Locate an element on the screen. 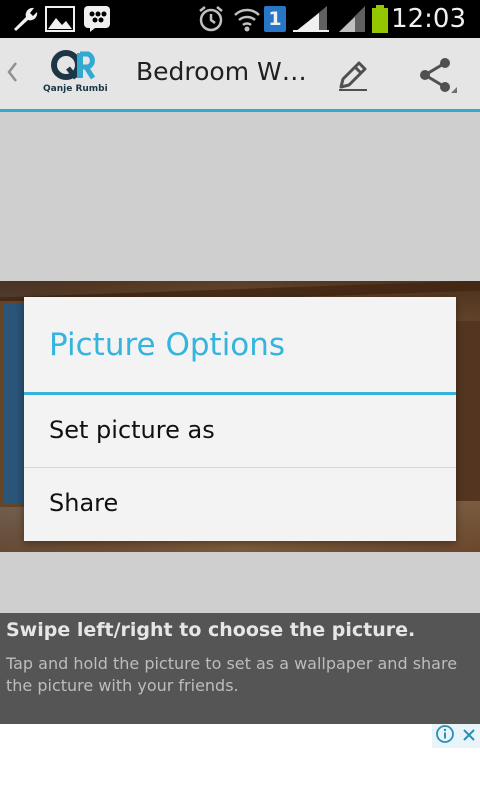  instruction-title: Swipe left/right to choose the picture. is located at coordinates (211, 630).